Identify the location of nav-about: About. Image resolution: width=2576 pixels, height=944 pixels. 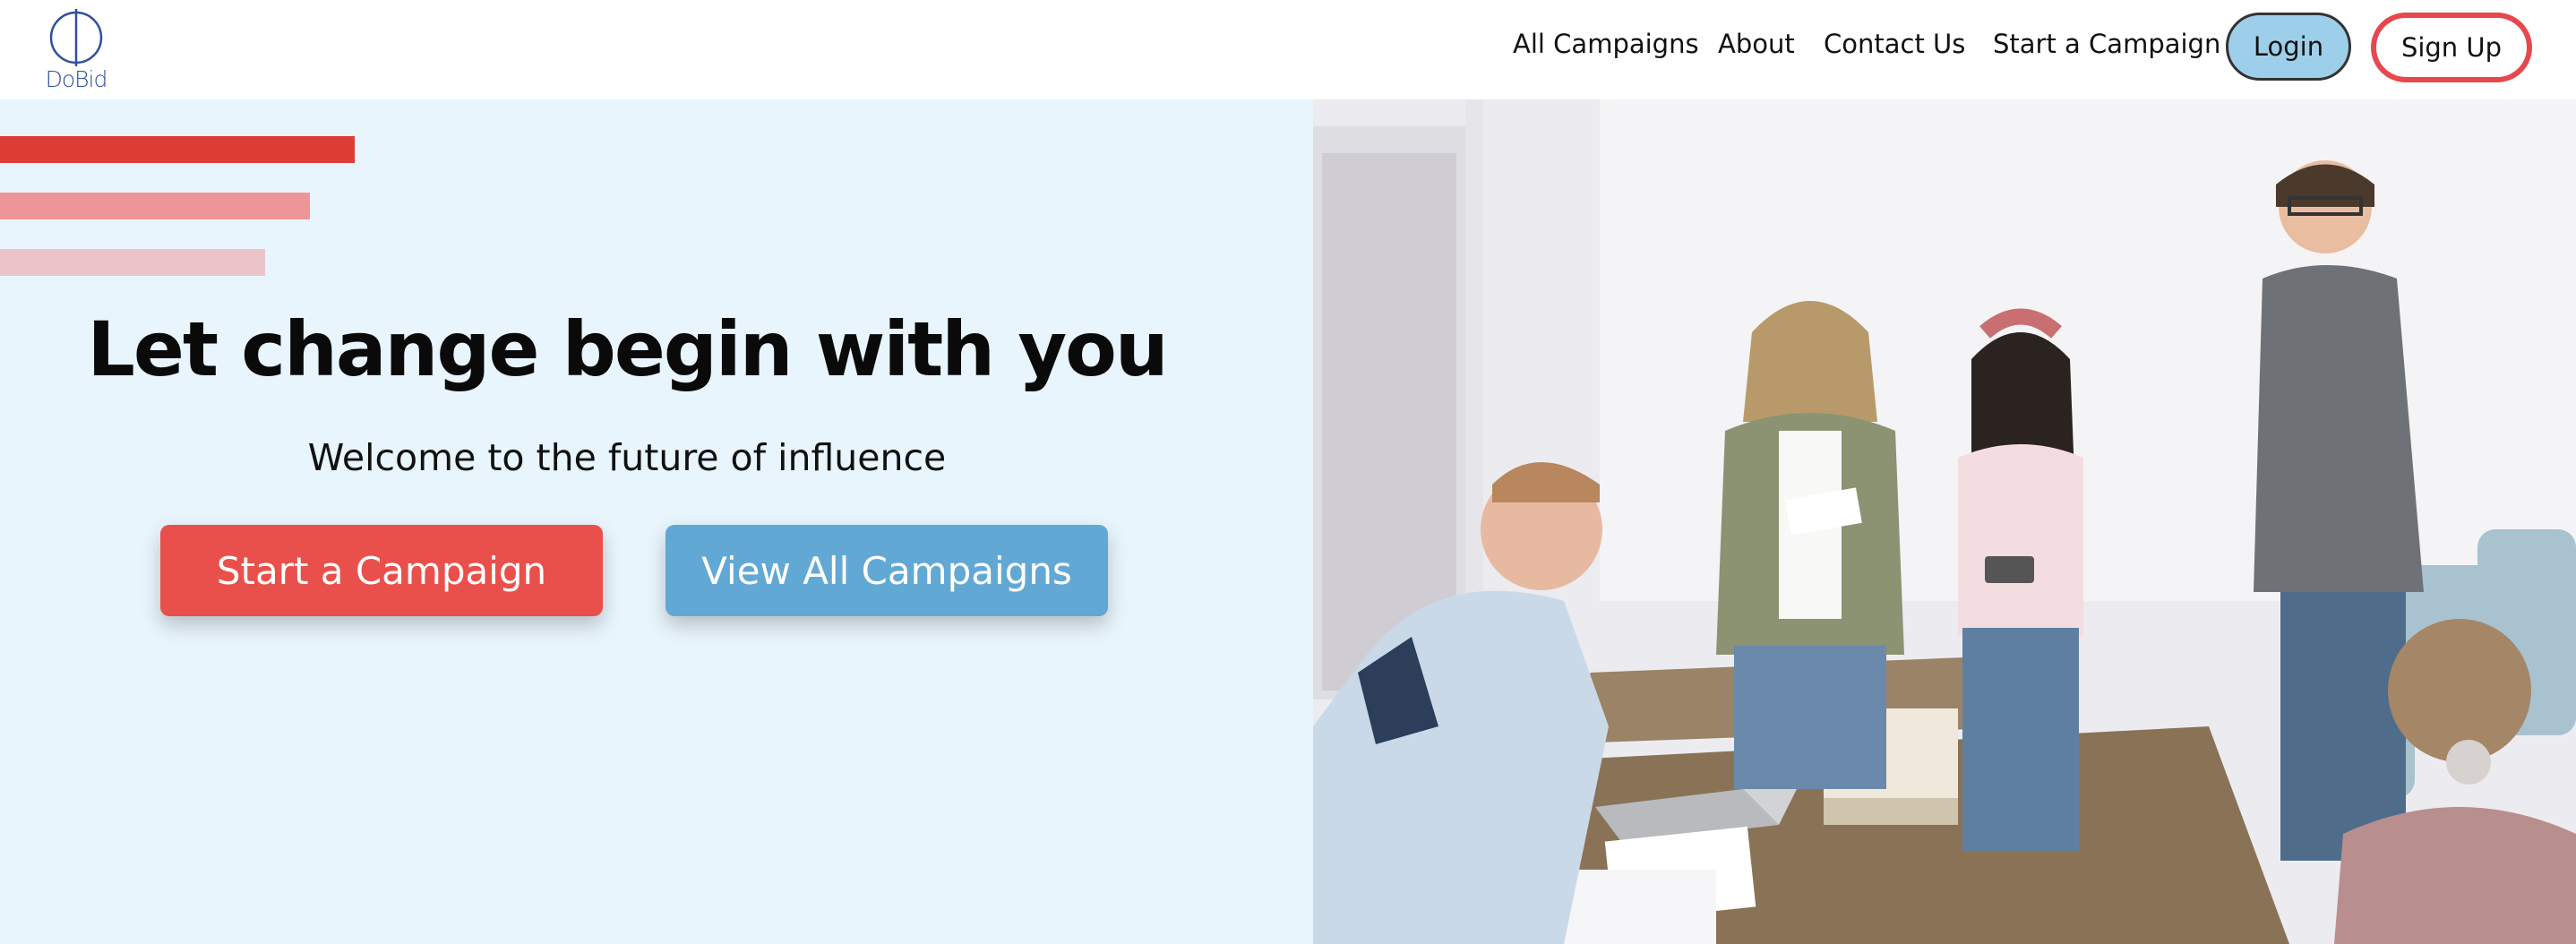
(1756, 44).